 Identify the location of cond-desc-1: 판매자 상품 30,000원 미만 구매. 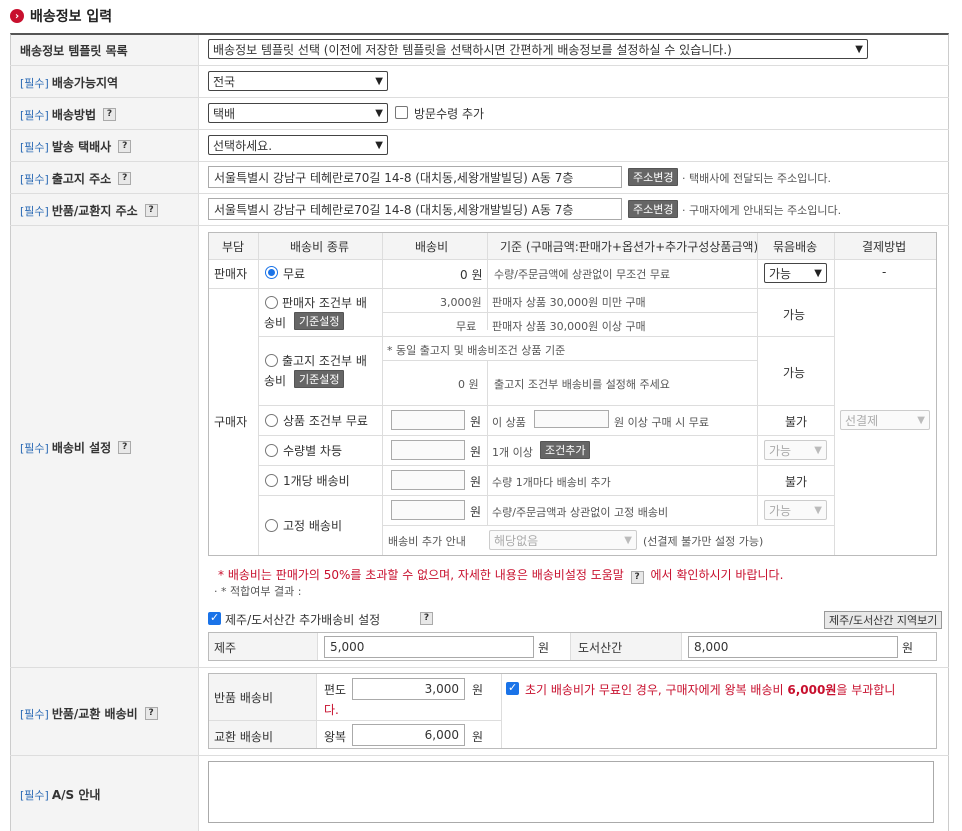
(569, 302).